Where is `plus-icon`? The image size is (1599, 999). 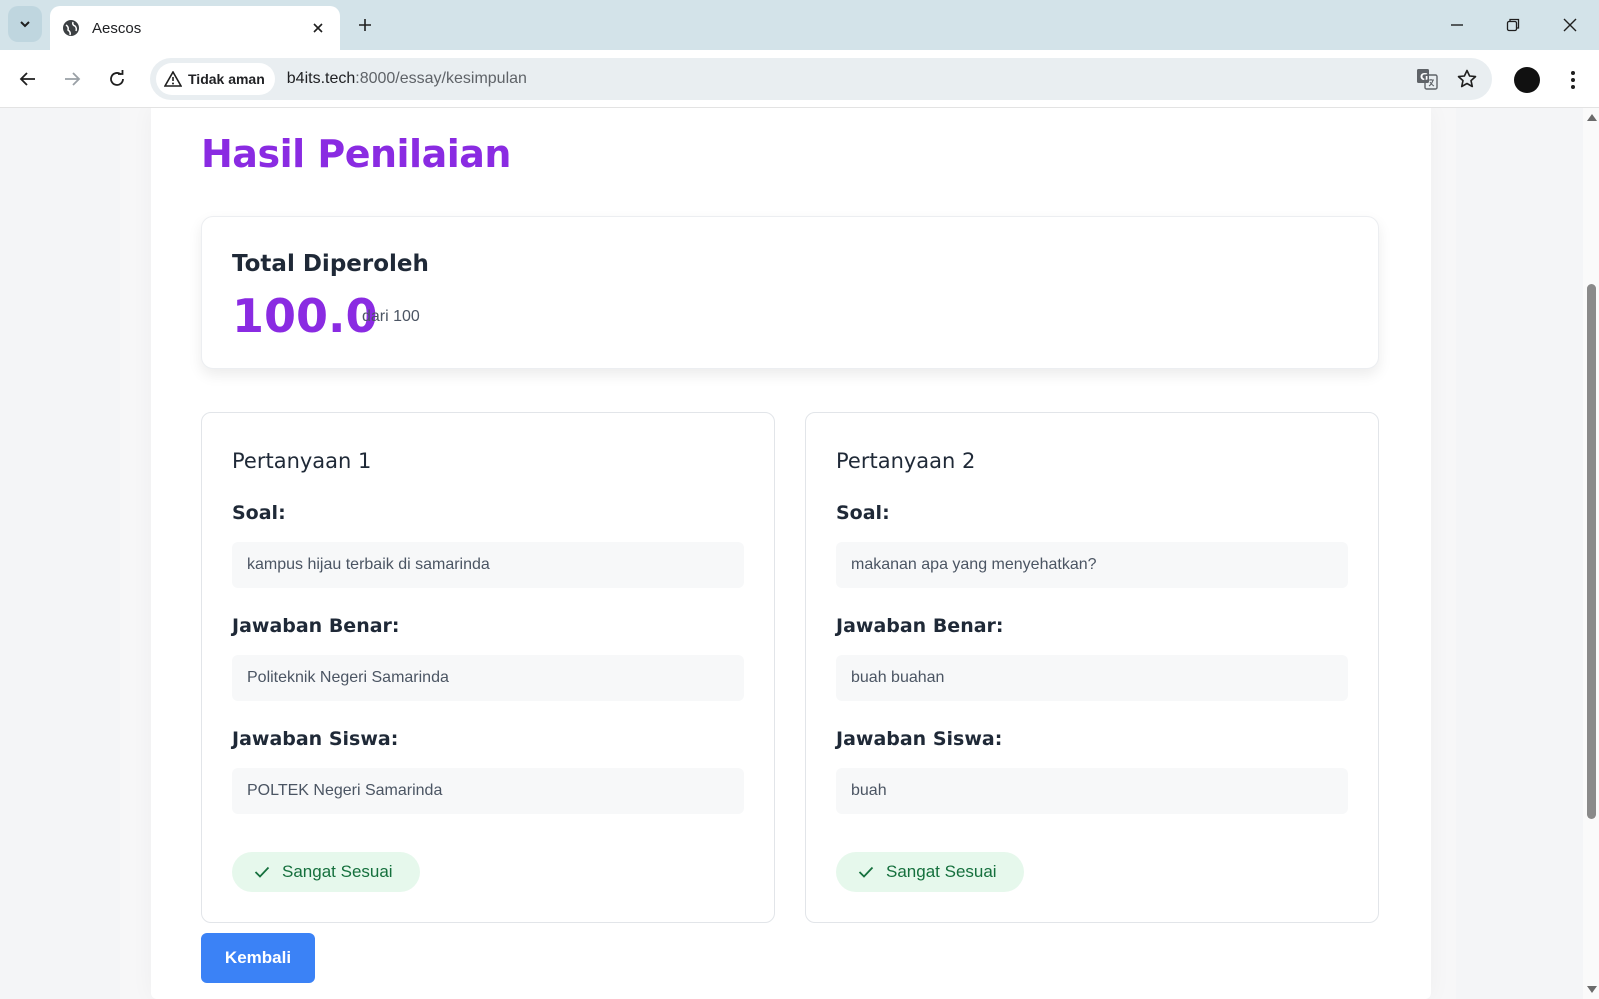
plus-icon is located at coordinates (365, 25).